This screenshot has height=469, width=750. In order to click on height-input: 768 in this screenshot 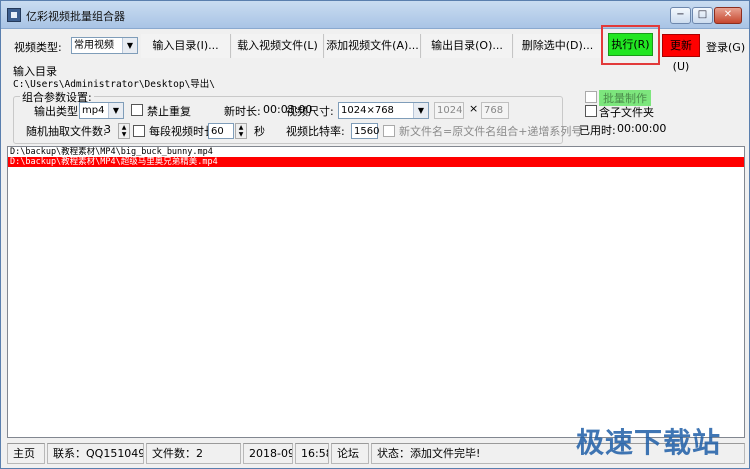, I will do `click(495, 110)`.